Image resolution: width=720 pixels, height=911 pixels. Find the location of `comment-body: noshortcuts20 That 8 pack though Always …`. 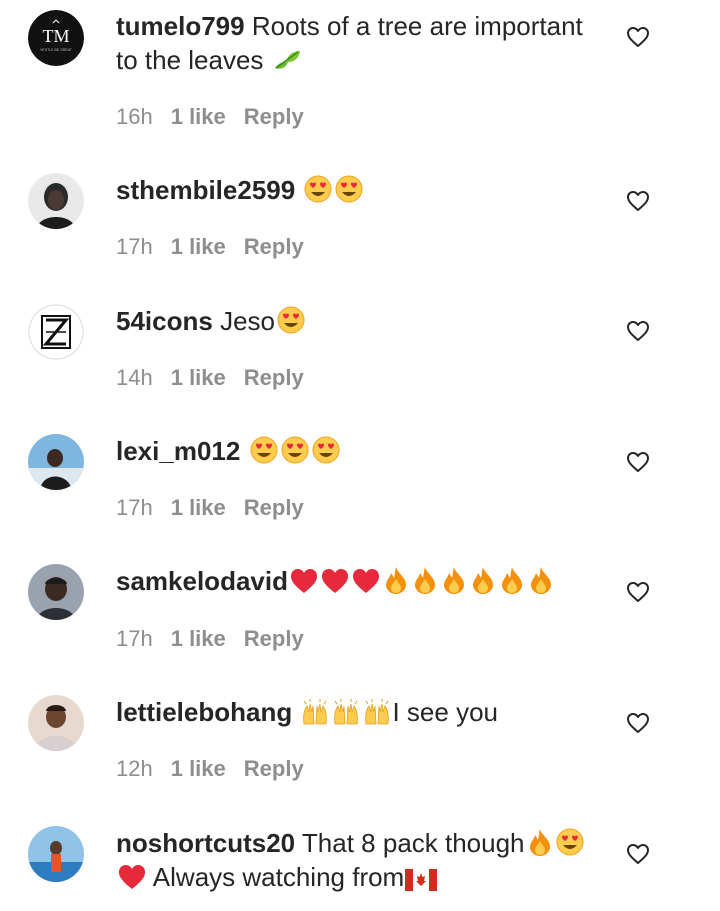

comment-body: noshortcuts20 That 8 pack though Always … is located at coordinates (361, 860).